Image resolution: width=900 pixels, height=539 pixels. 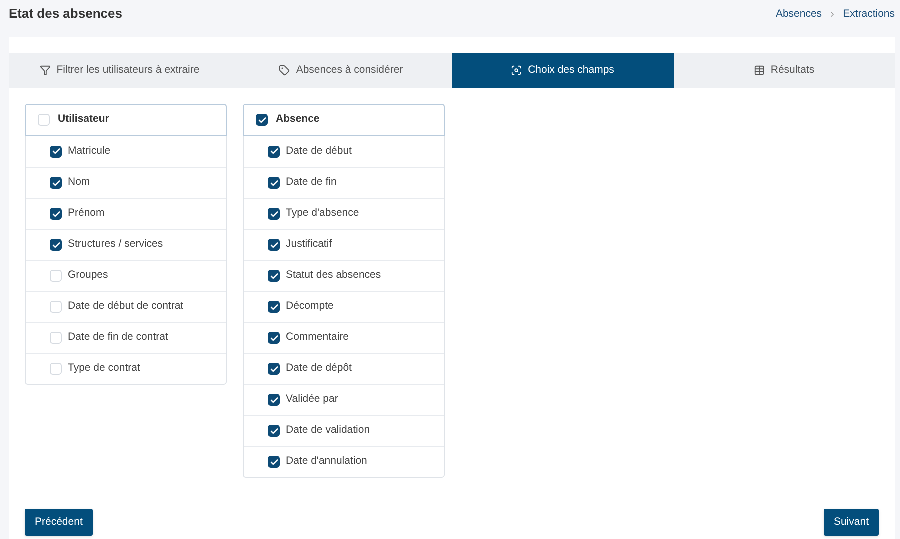 What do you see at coordinates (104, 368) in the screenshot?
I see `field-label: Type de contrat` at bounding box center [104, 368].